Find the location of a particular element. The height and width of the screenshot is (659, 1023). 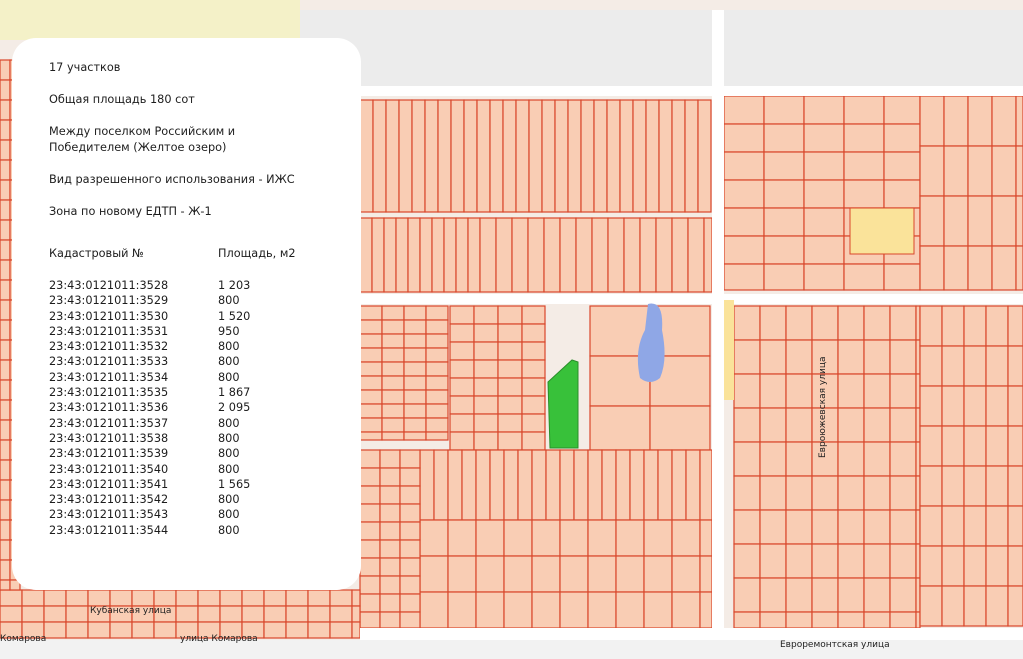

table-row: 23:43:0121011:3535 1 867 is located at coordinates (196, 392).